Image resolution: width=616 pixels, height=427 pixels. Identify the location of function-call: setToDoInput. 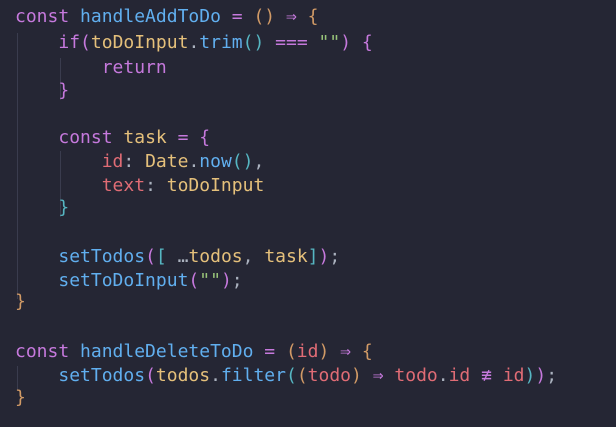
(123, 280).